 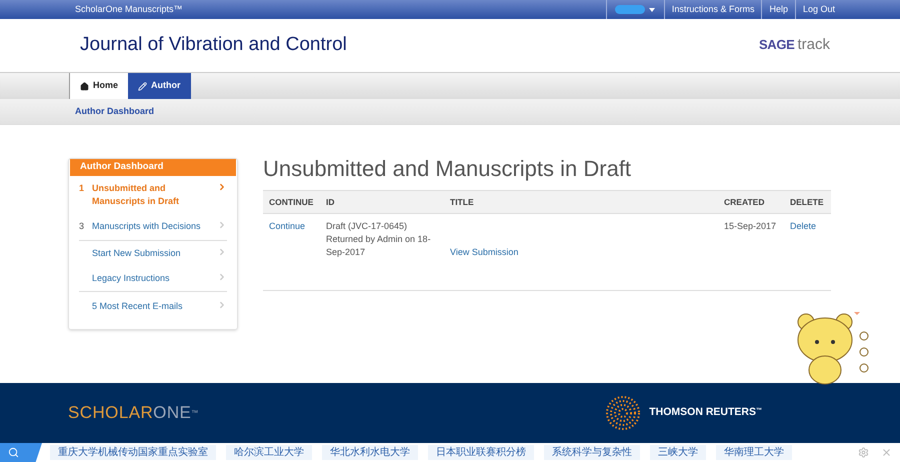 What do you see at coordinates (81, 226) in the screenshot?
I see `item-count: 3` at bounding box center [81, 226].